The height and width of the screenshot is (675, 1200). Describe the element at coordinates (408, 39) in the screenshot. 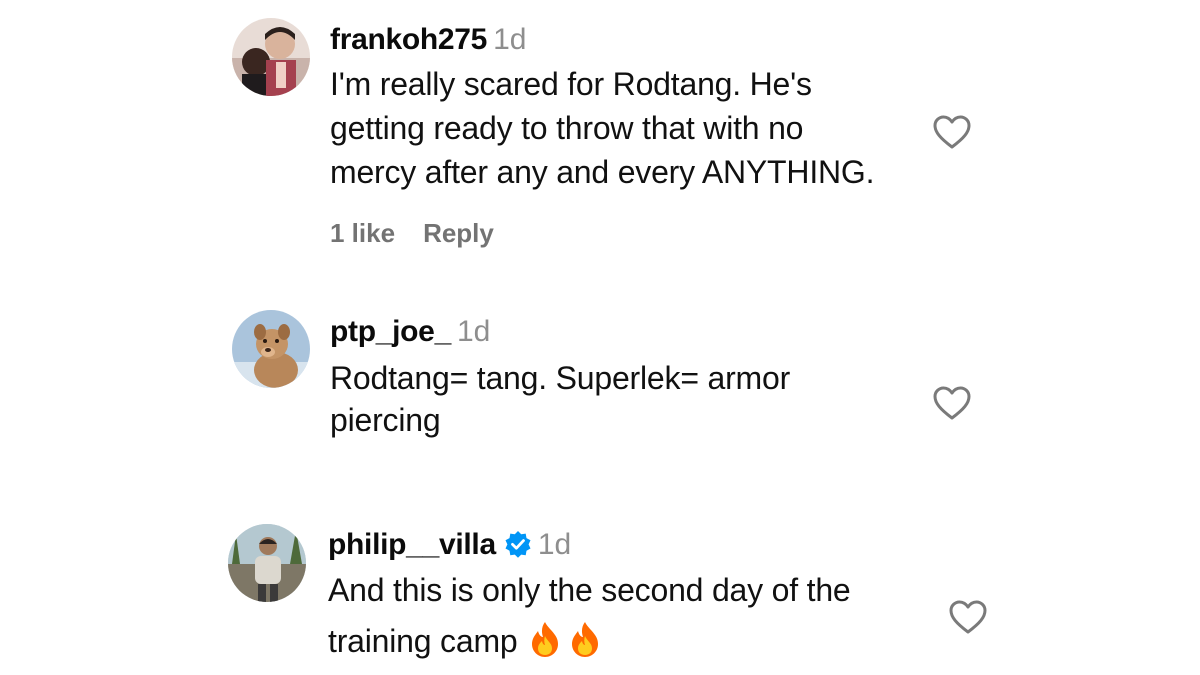

I see `username-link: frankoh275` at that location.